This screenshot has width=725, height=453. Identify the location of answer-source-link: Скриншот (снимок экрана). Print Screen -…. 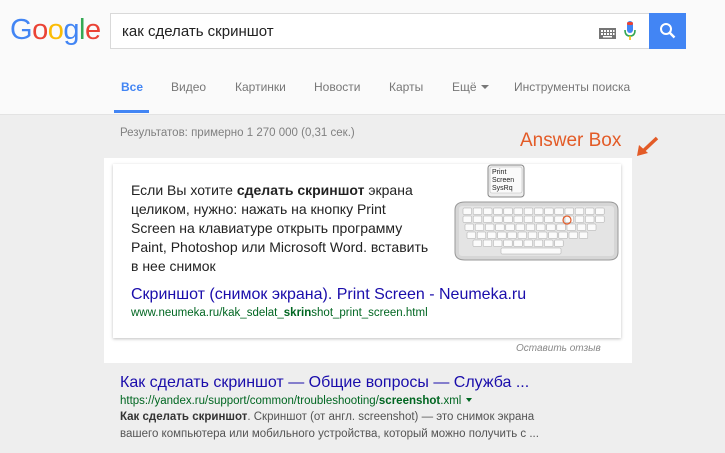
(328, 295).